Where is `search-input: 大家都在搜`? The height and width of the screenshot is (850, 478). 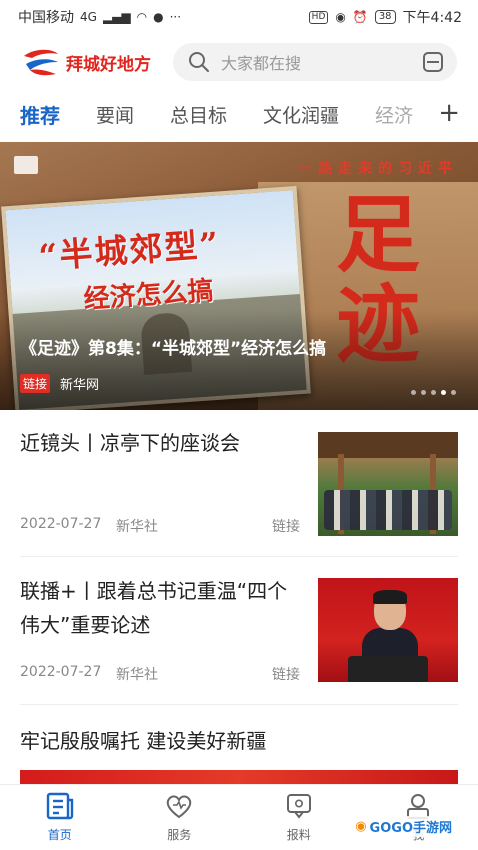
search-input: 大家都在搜 is located at coordinates (315, 62).